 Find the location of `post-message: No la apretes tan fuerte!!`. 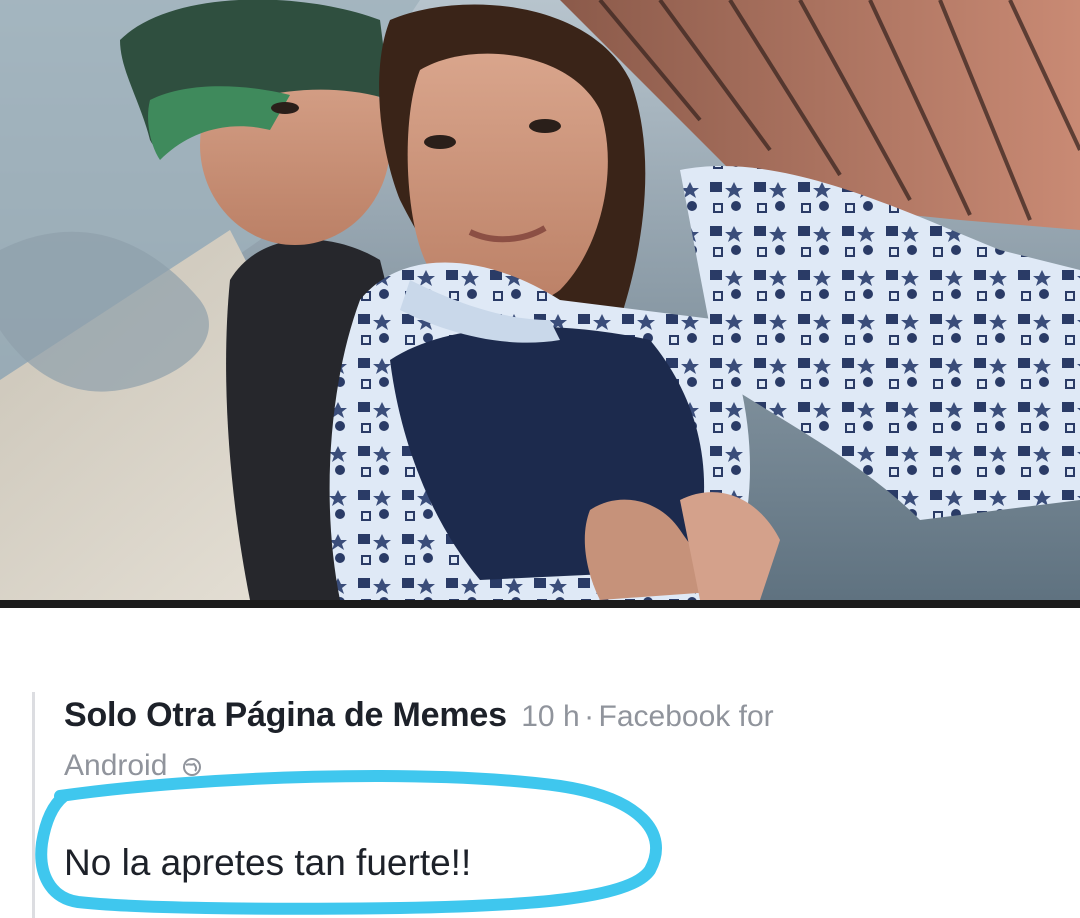

post-message: No la apretes tan fuerte!! is located at coordinates (268, 862).